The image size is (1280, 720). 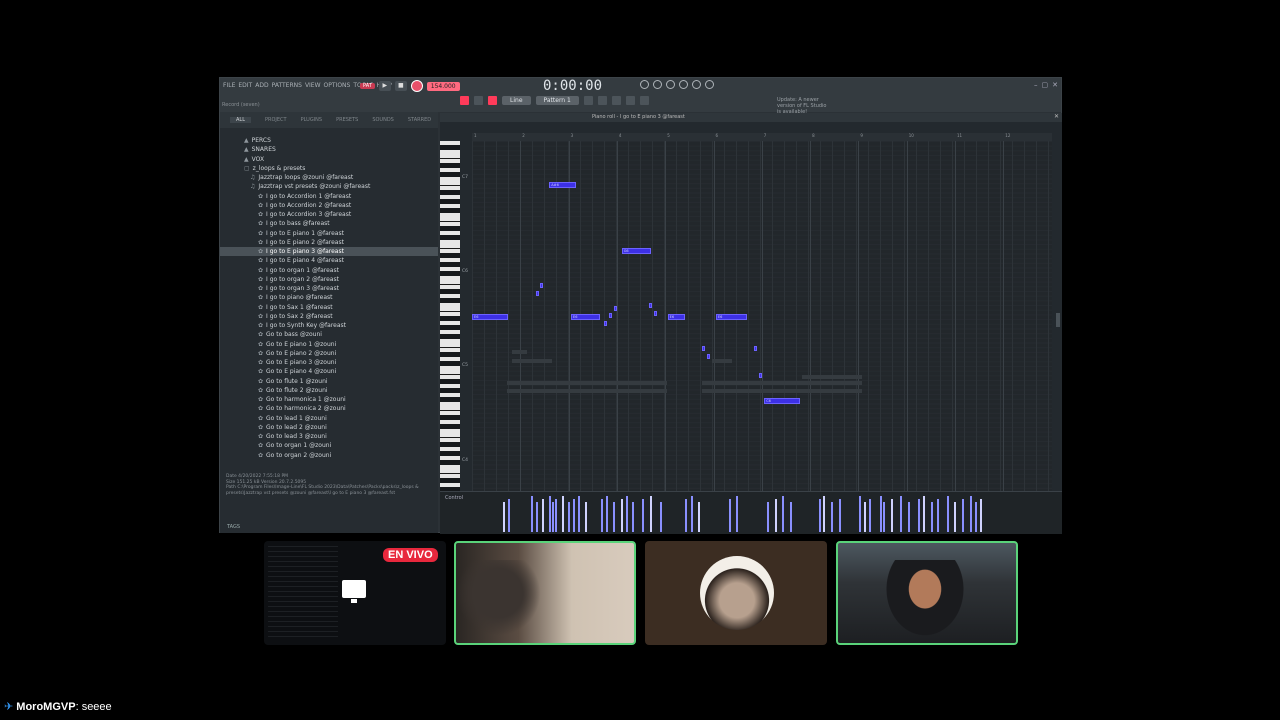 I want to click on record-button, so click(x=416, y=86).